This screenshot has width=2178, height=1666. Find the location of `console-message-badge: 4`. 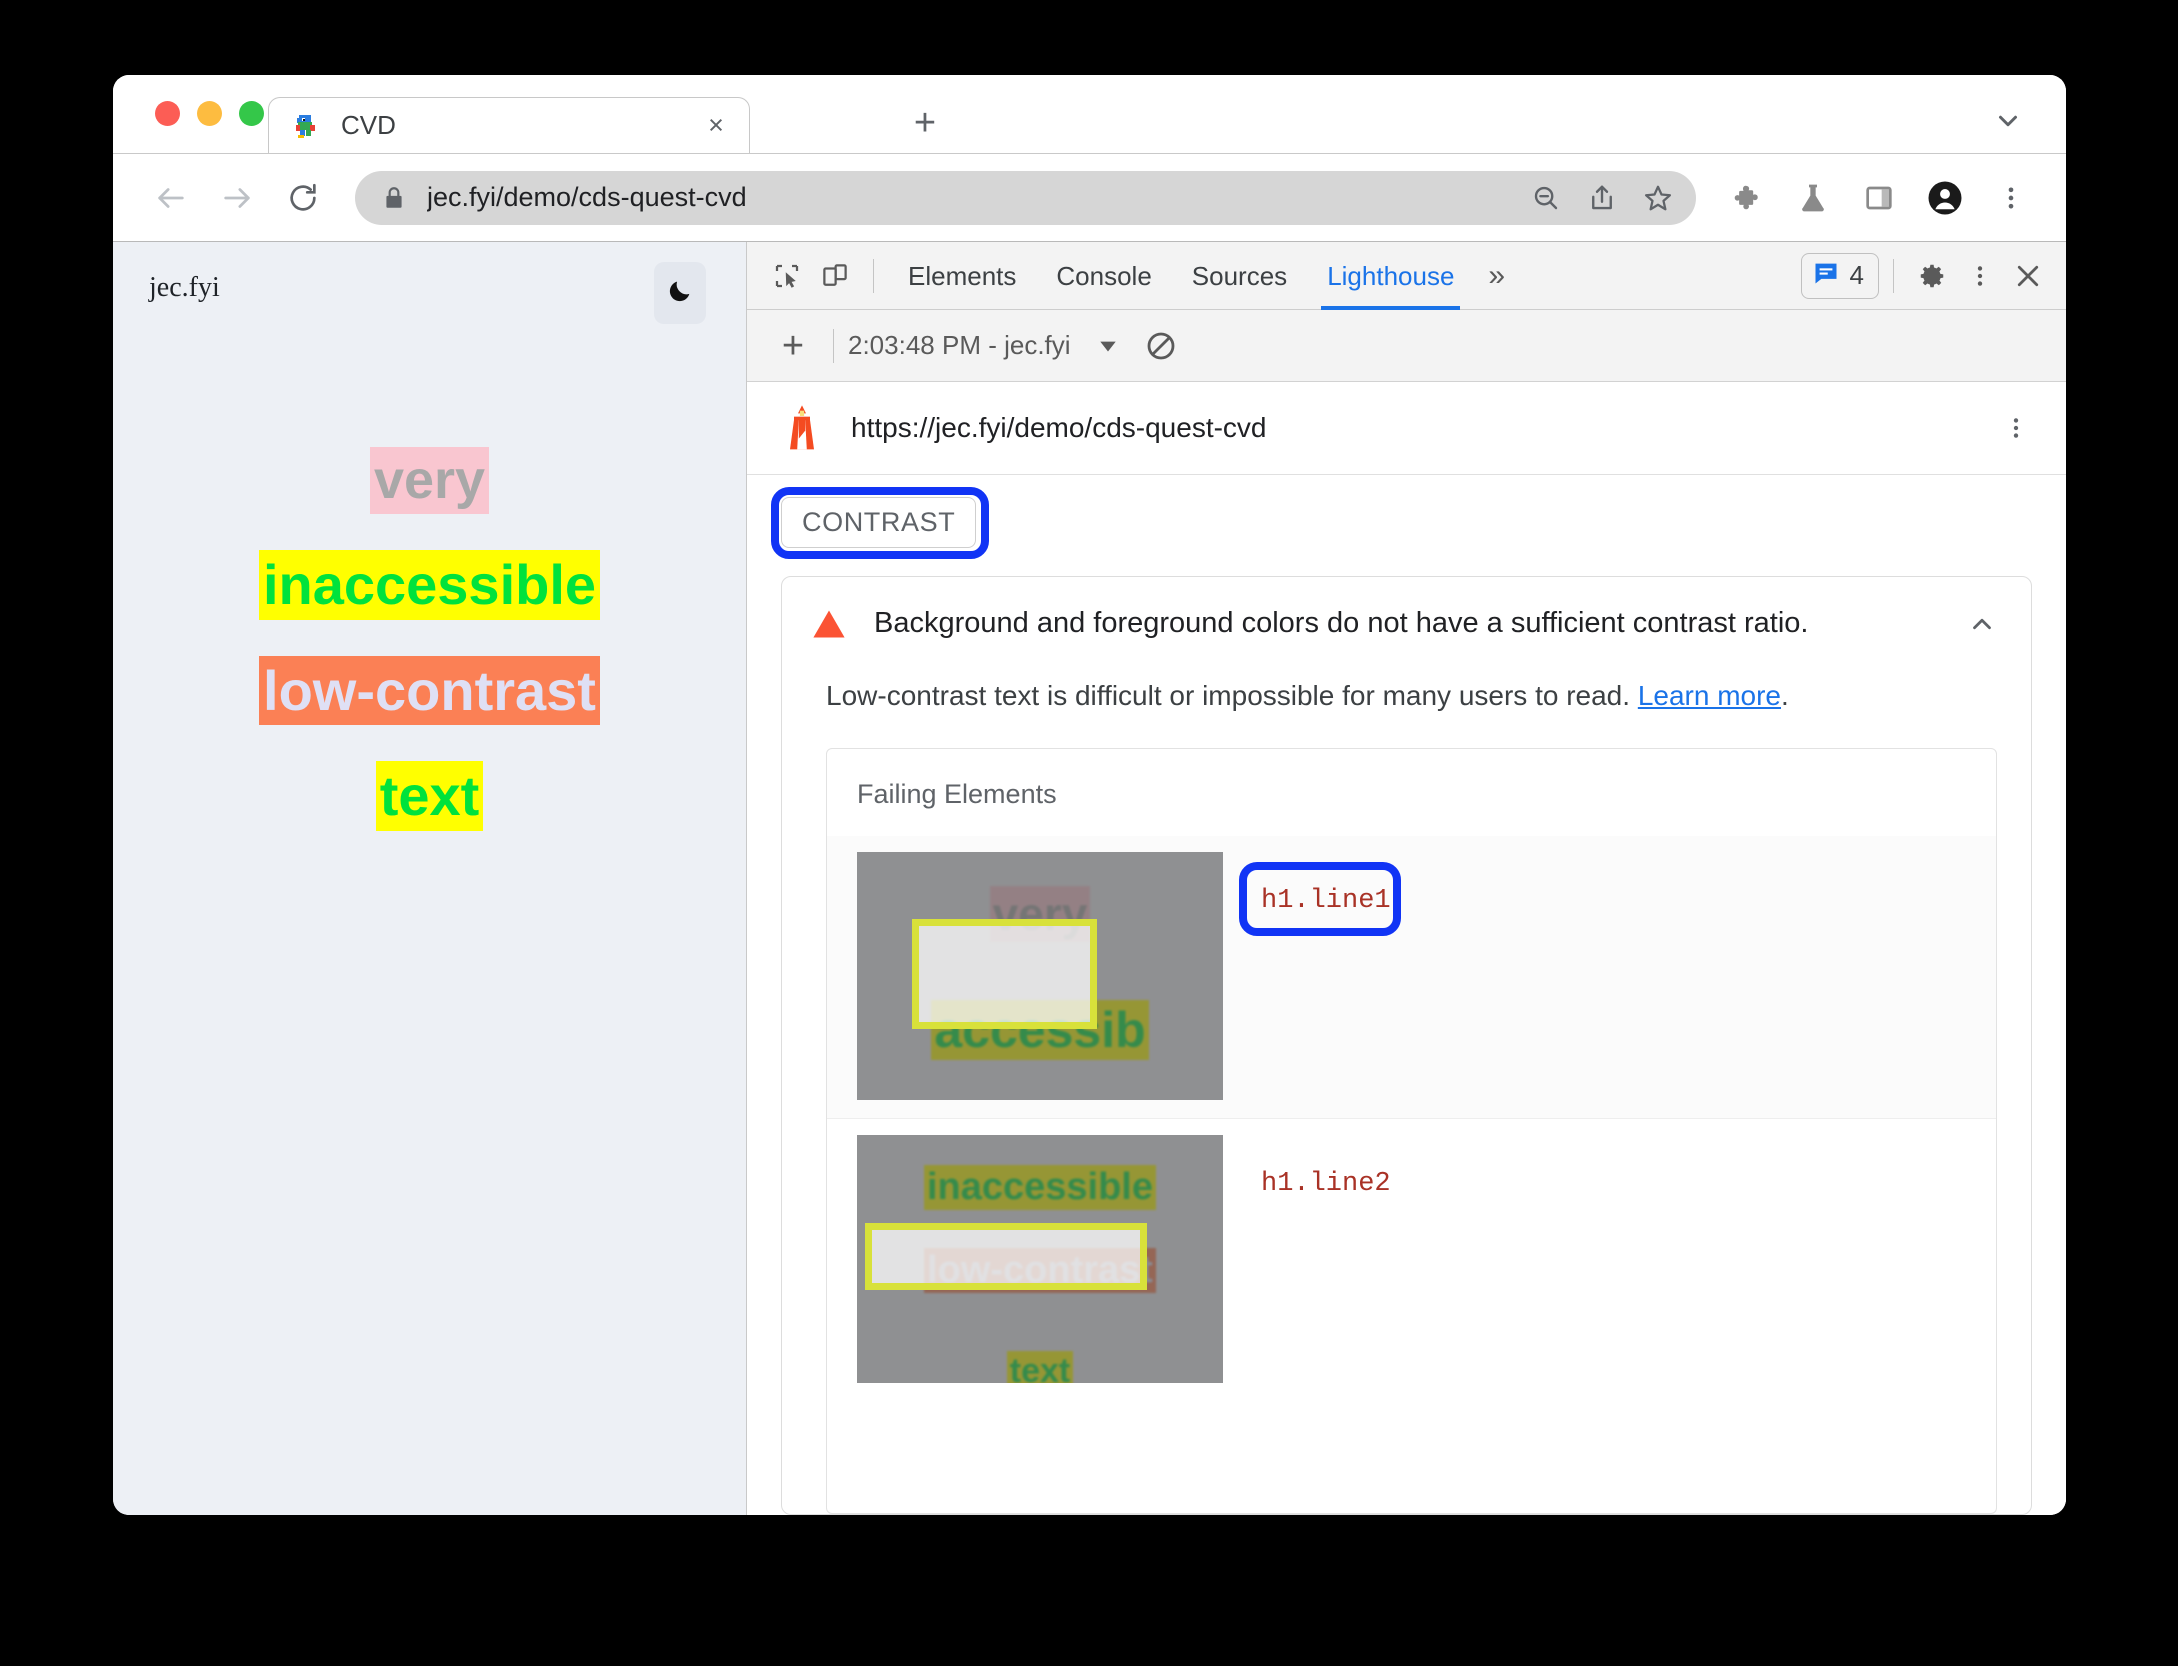

console-message-badge: 4 is located at coordinates (1839, 275).